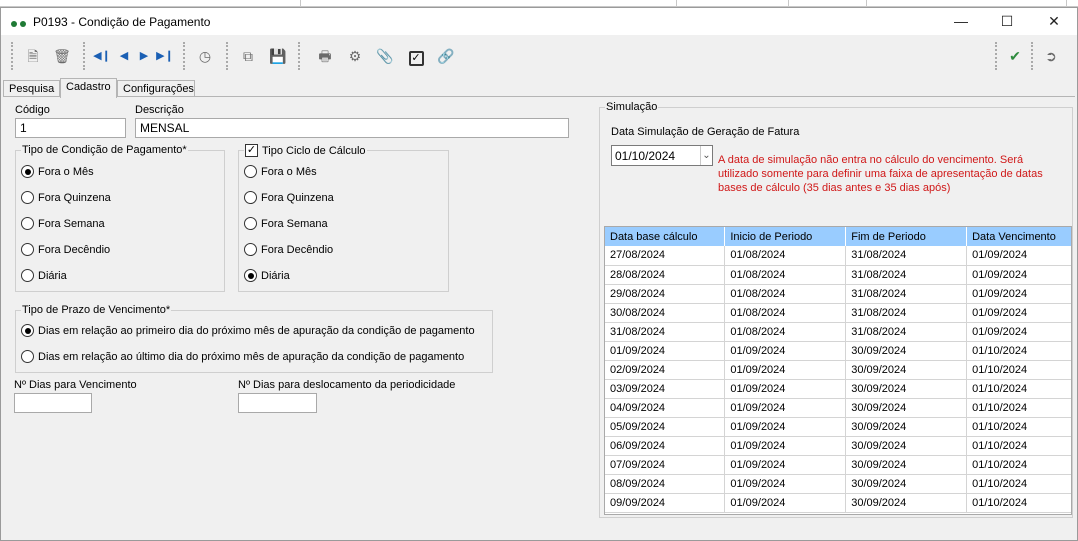 This screenshot has height=541, width=1078. Describe the element at coordinates (906, 236) in the screenshot. I see `column-header: Fim de Periodo` at that location.